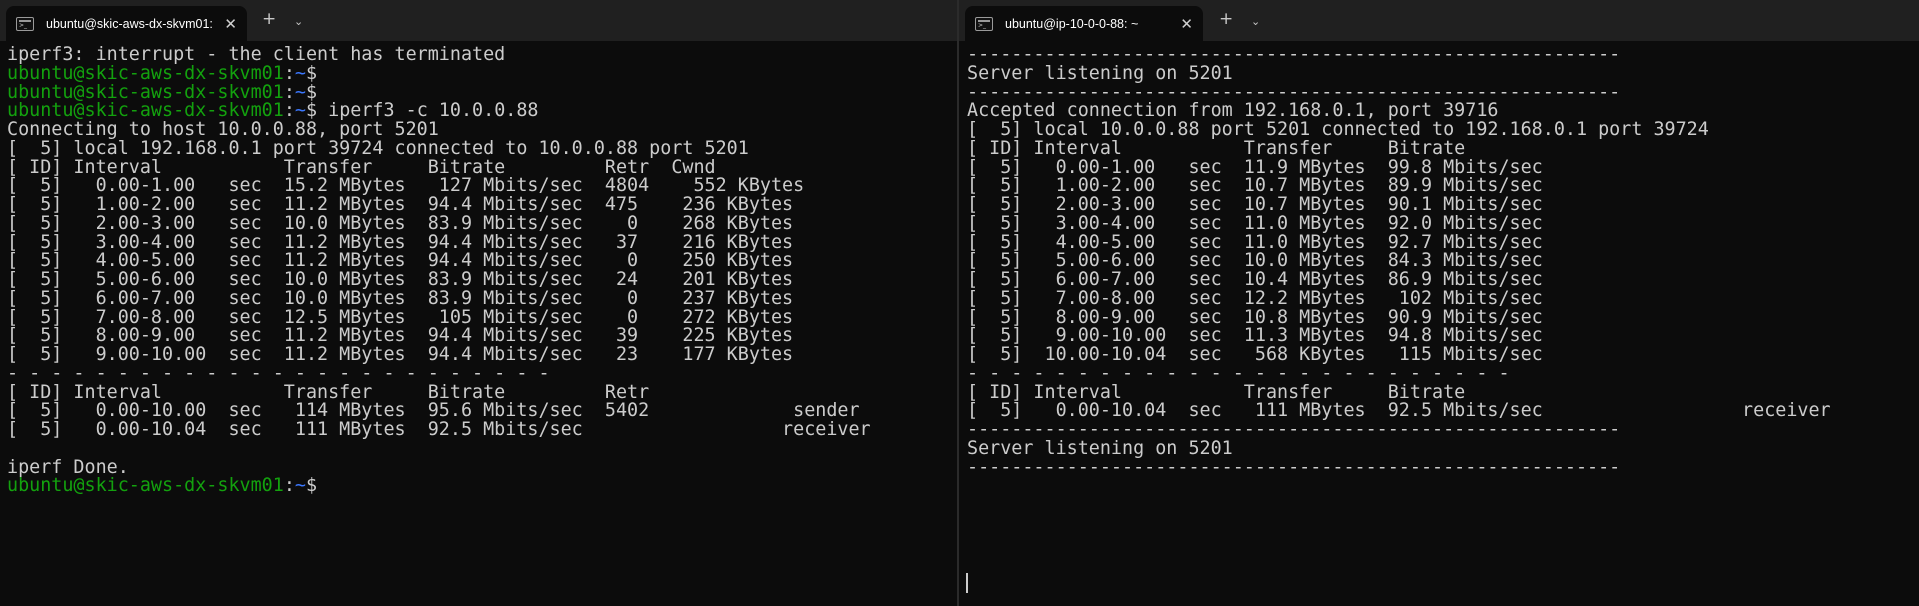 Image resolution: width=1919 pixels, height=606 pixels. I want to click on tab-title: ubuntu@ip-10-0-0-88: ~, so click(1072, 23).